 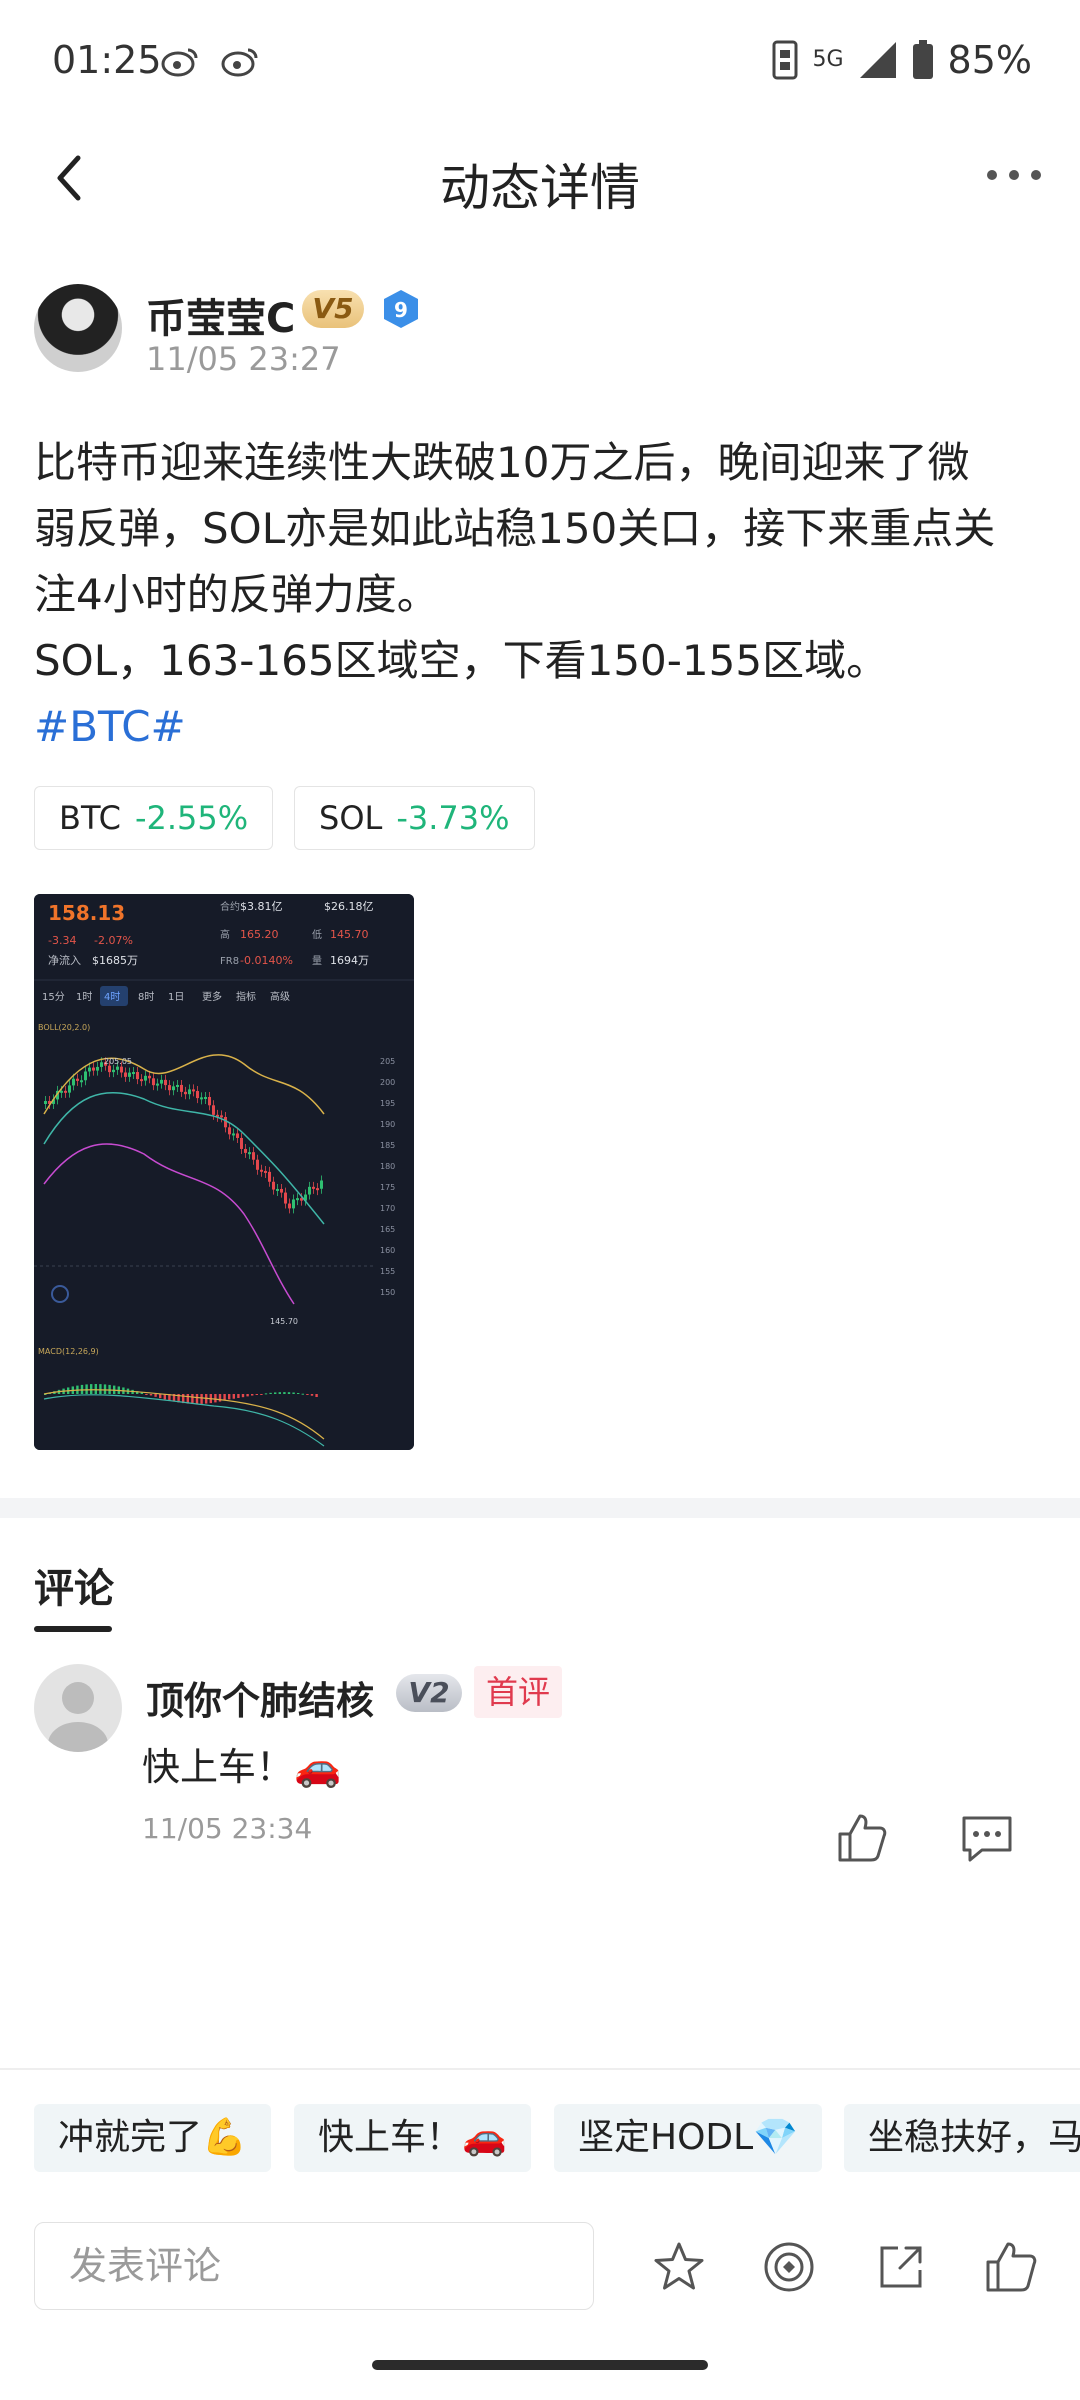 I want to click on chart-low-label: 低, so click(x=317, y=934).